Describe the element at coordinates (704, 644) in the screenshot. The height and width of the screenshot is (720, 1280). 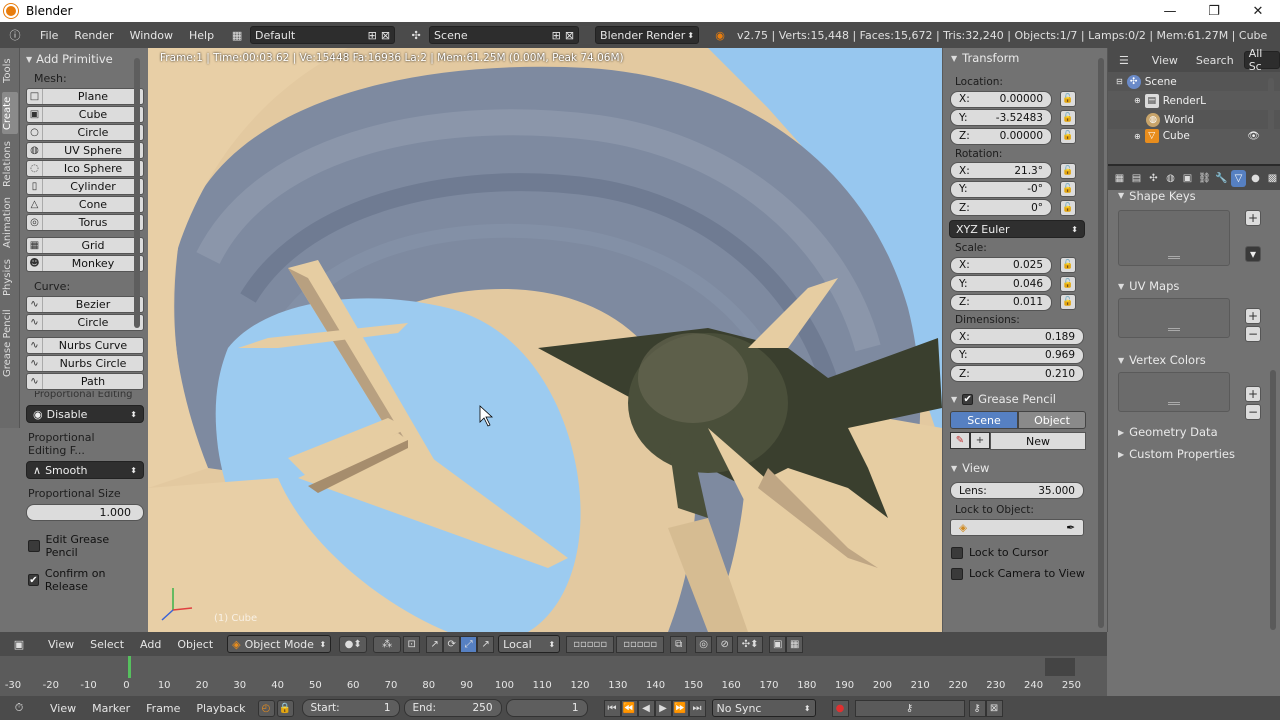
I see `proportional-edit-icon: ◎` at that location.